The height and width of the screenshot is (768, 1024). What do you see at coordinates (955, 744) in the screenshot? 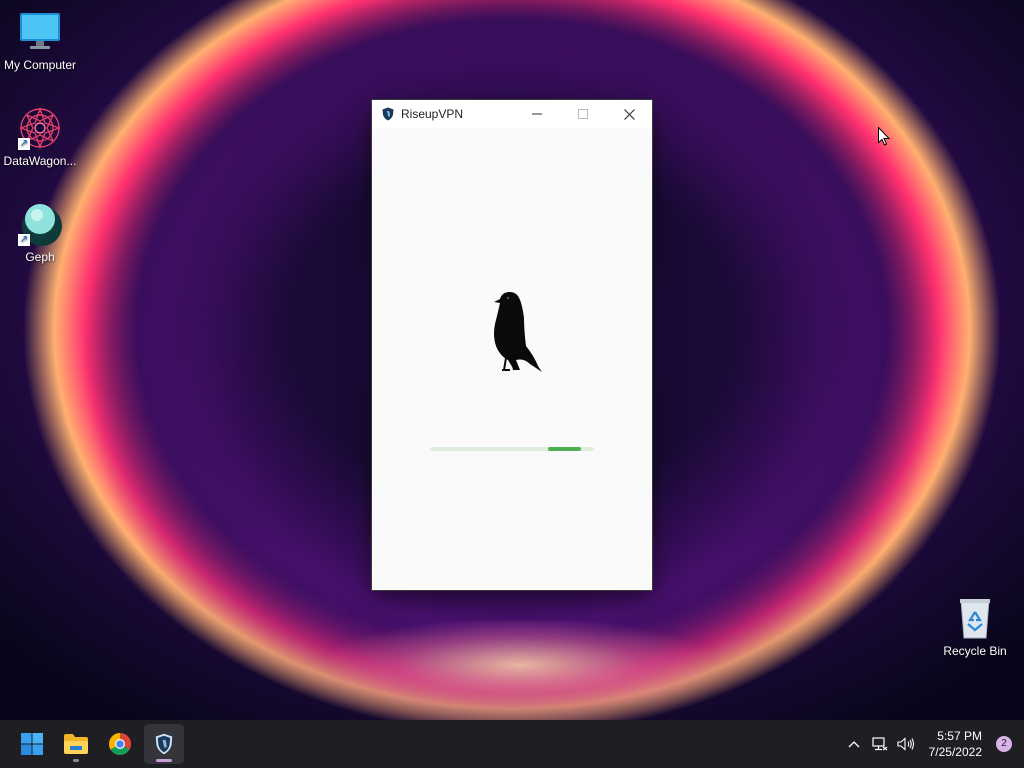
I see `clock: 5:57 PM 7/25/2022` at bounding box center [955, 744].